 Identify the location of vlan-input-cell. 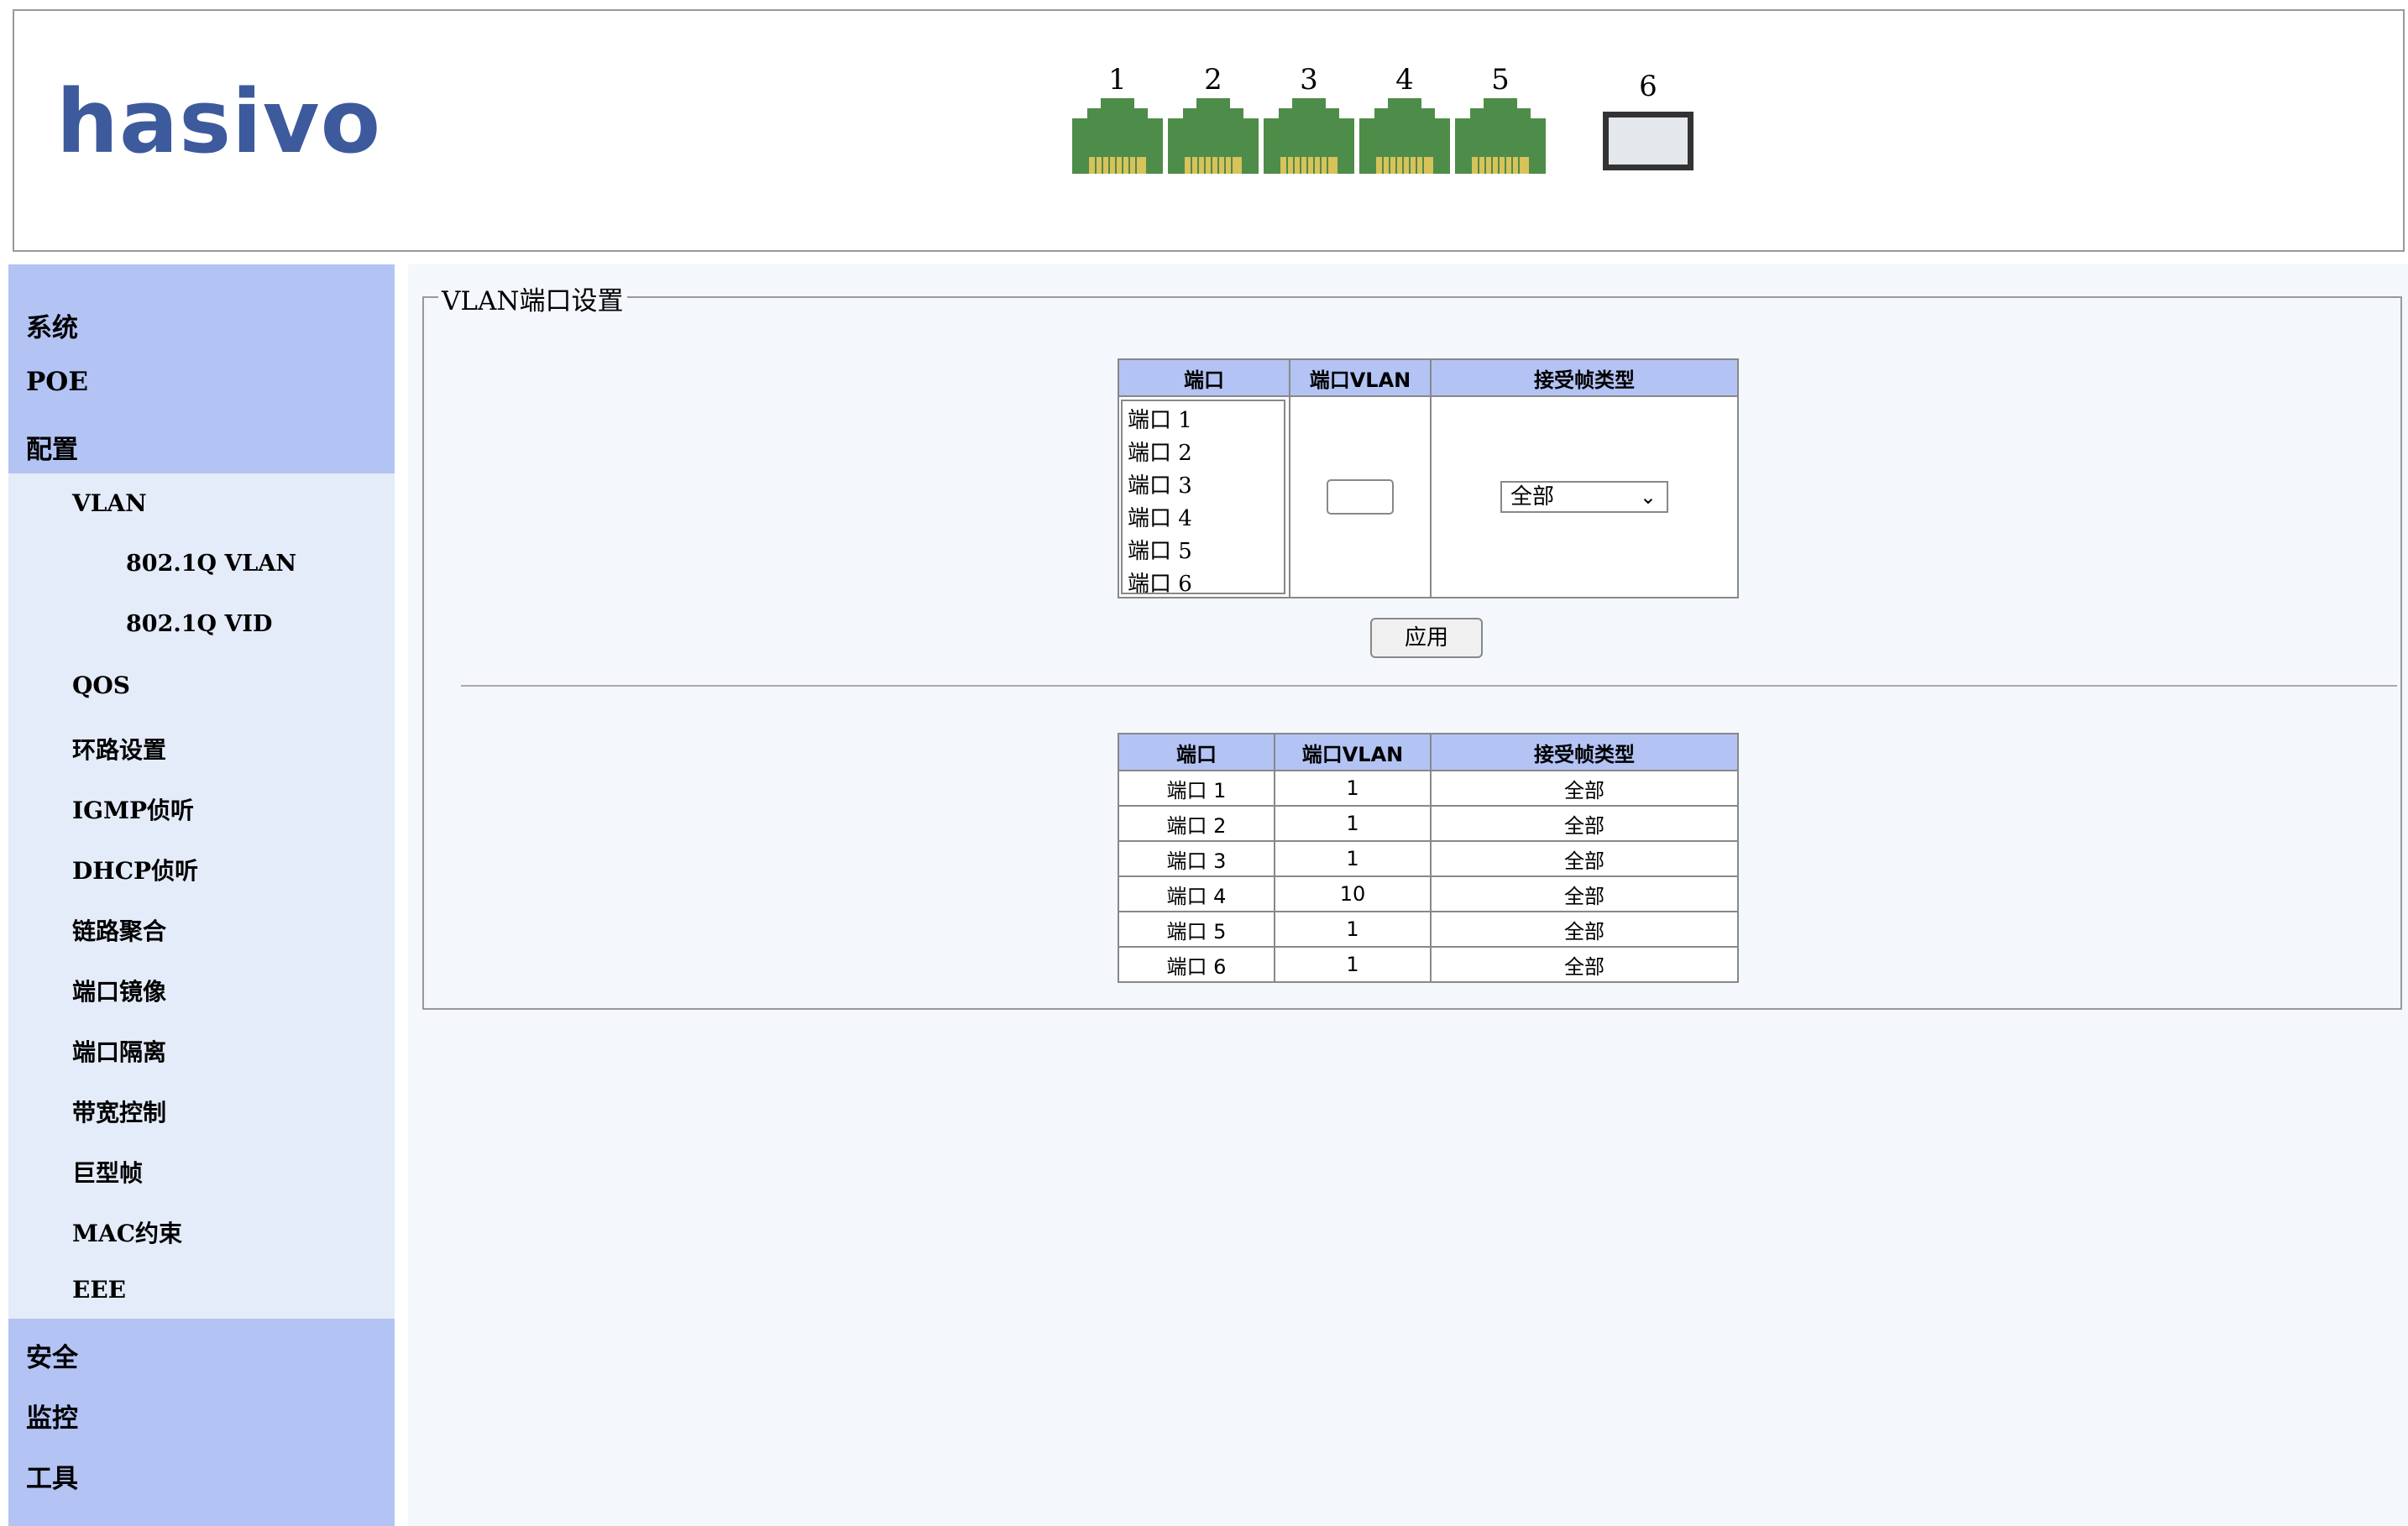
(1361, 496).